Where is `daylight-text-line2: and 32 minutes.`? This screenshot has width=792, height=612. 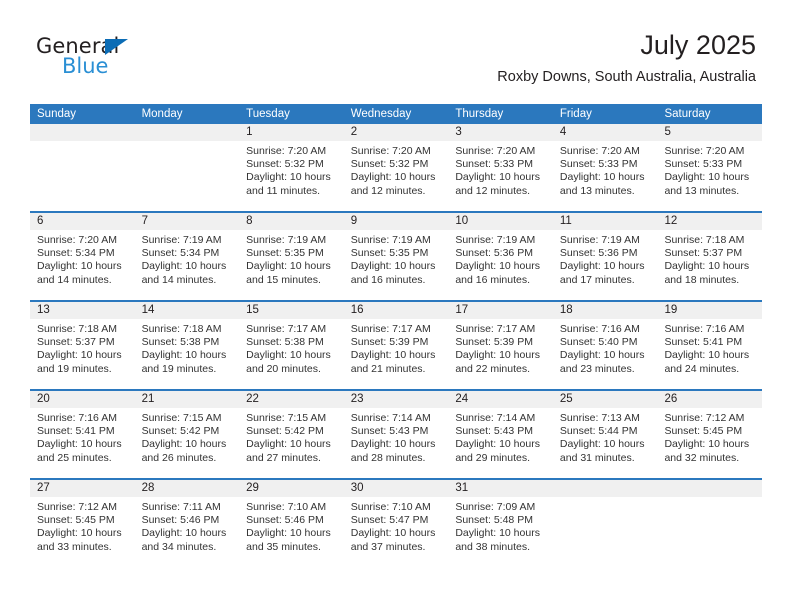
daylight-text-line2: and 32 minutes. is located at coordinates (702, 457).